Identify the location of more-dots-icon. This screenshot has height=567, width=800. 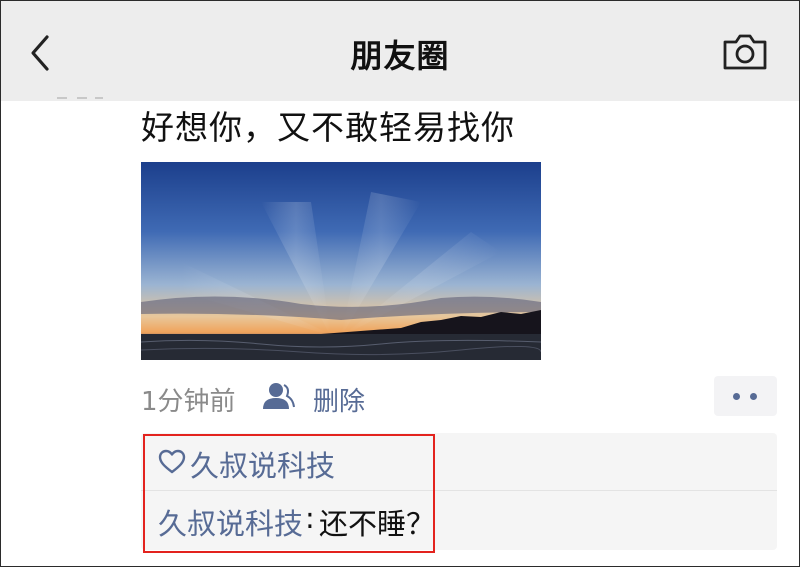
(736, 396).